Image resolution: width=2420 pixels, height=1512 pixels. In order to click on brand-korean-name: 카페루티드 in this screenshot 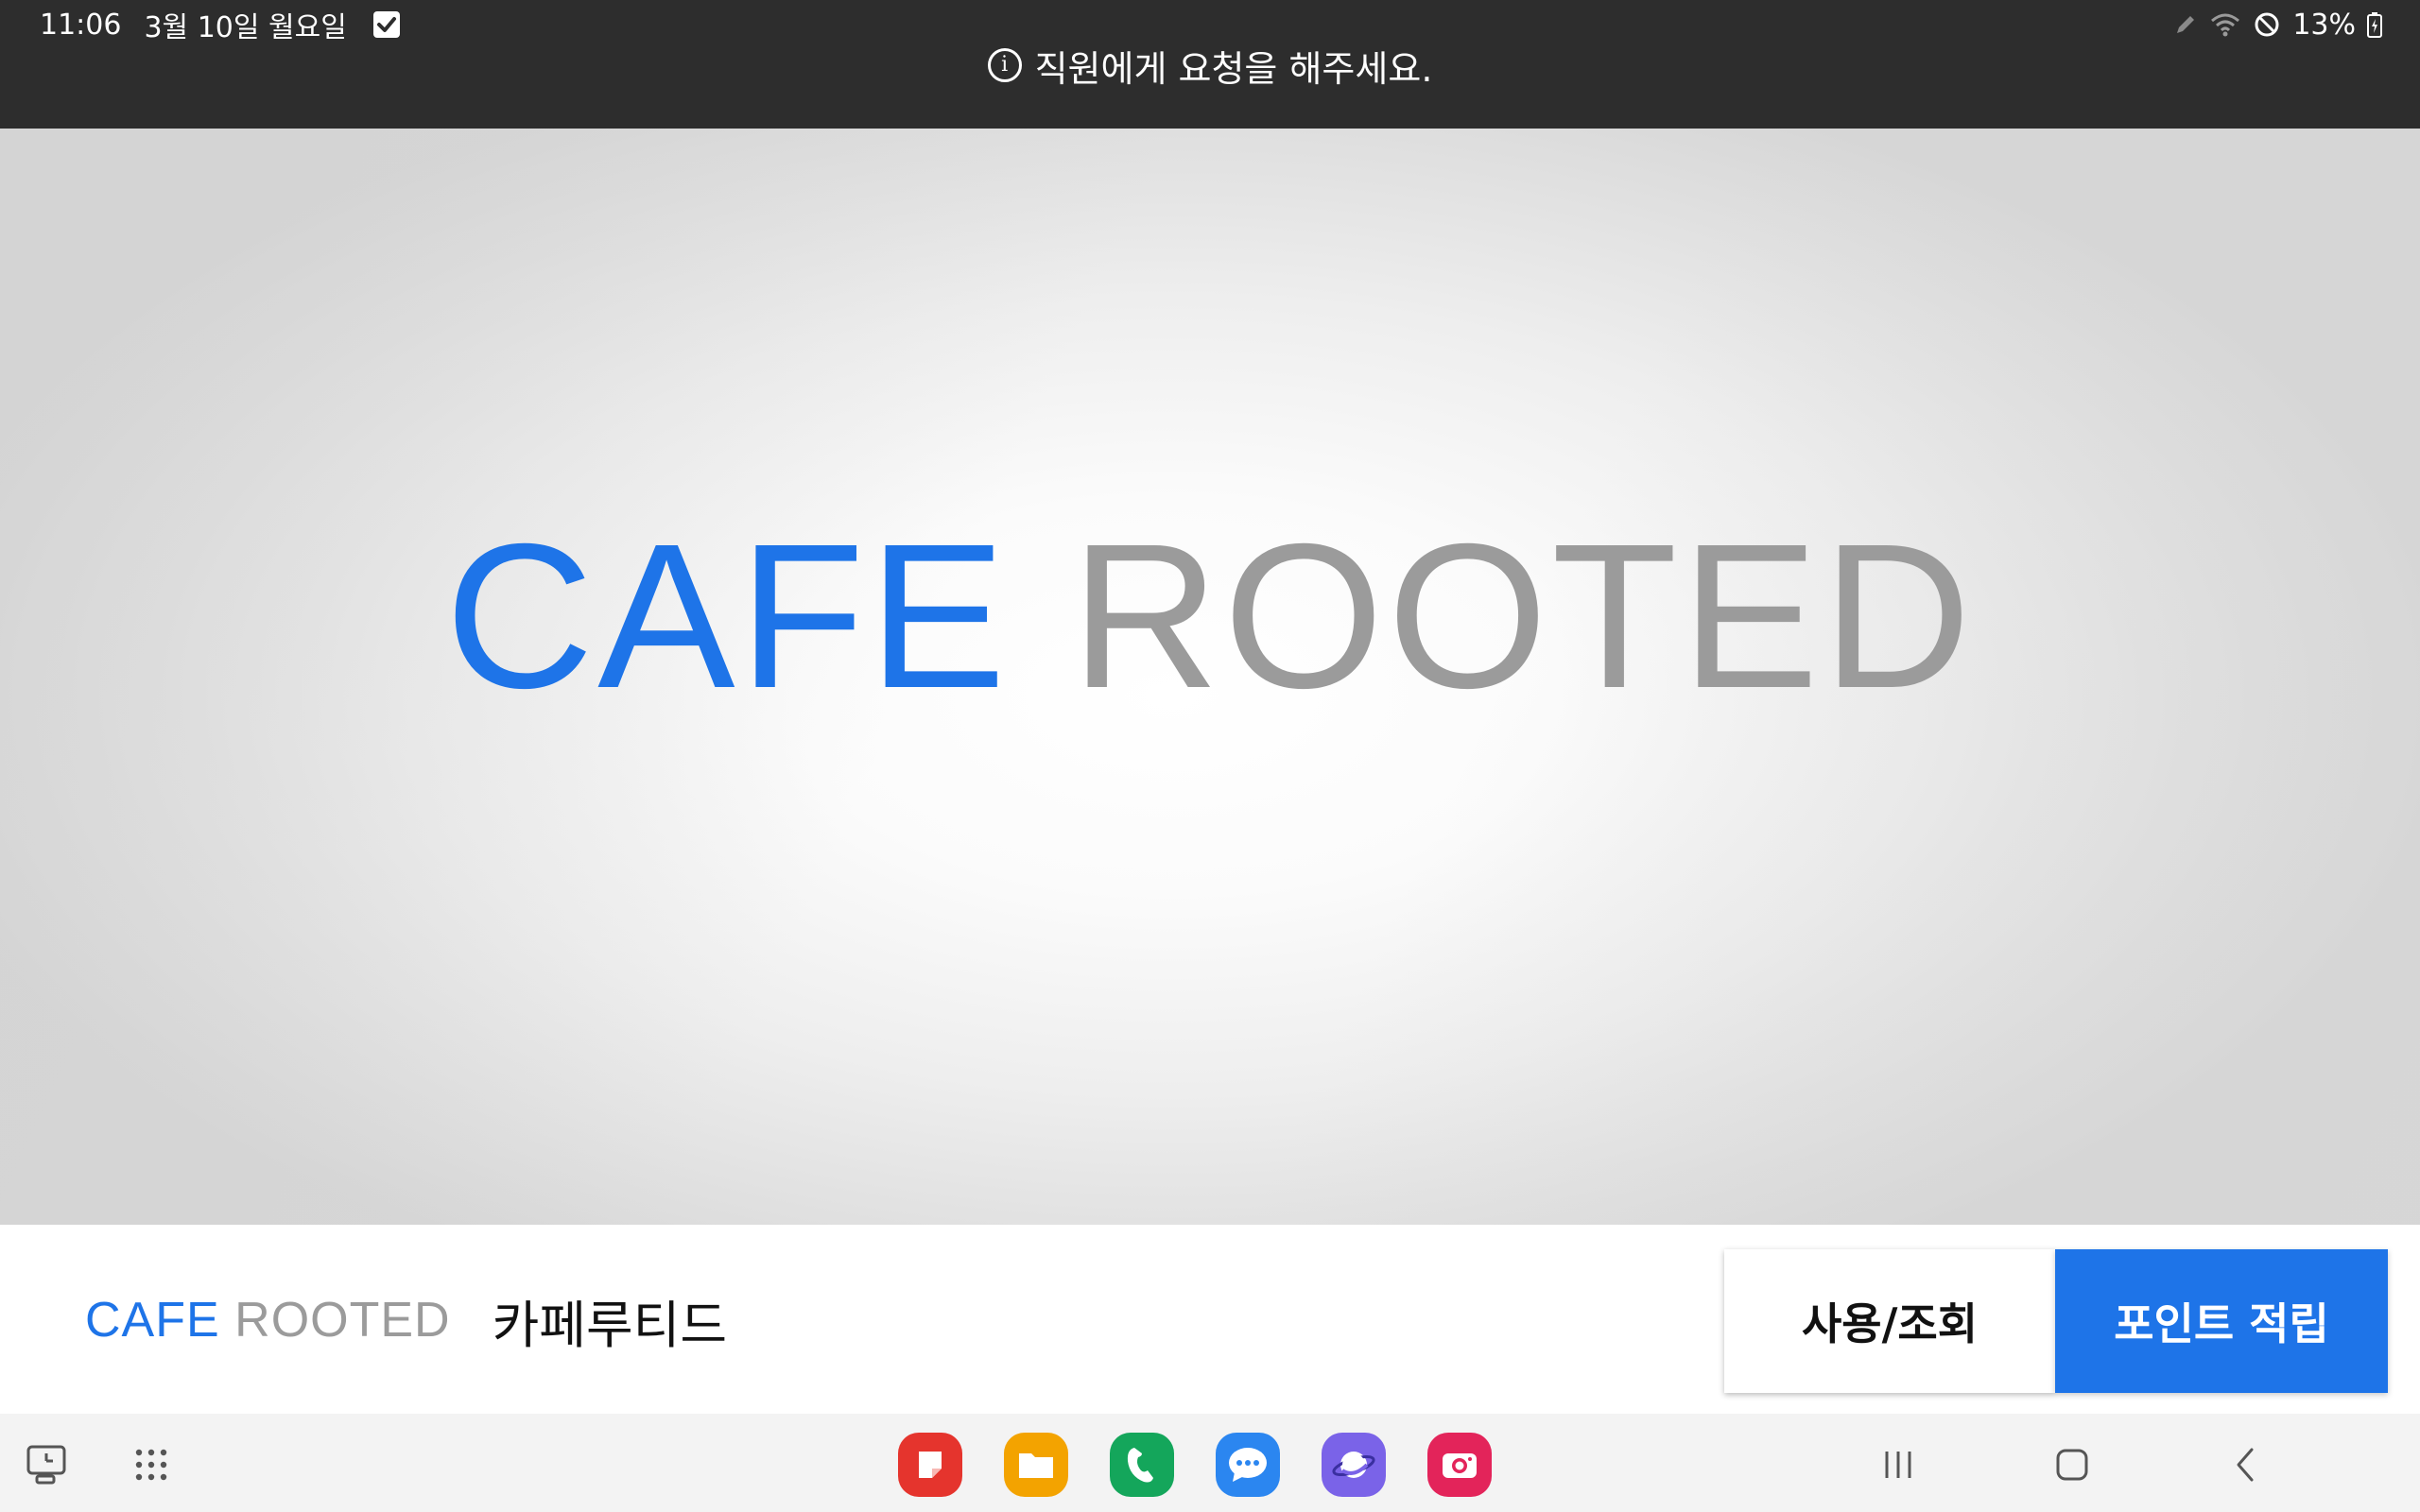, I will do `click(609, 1325)`.